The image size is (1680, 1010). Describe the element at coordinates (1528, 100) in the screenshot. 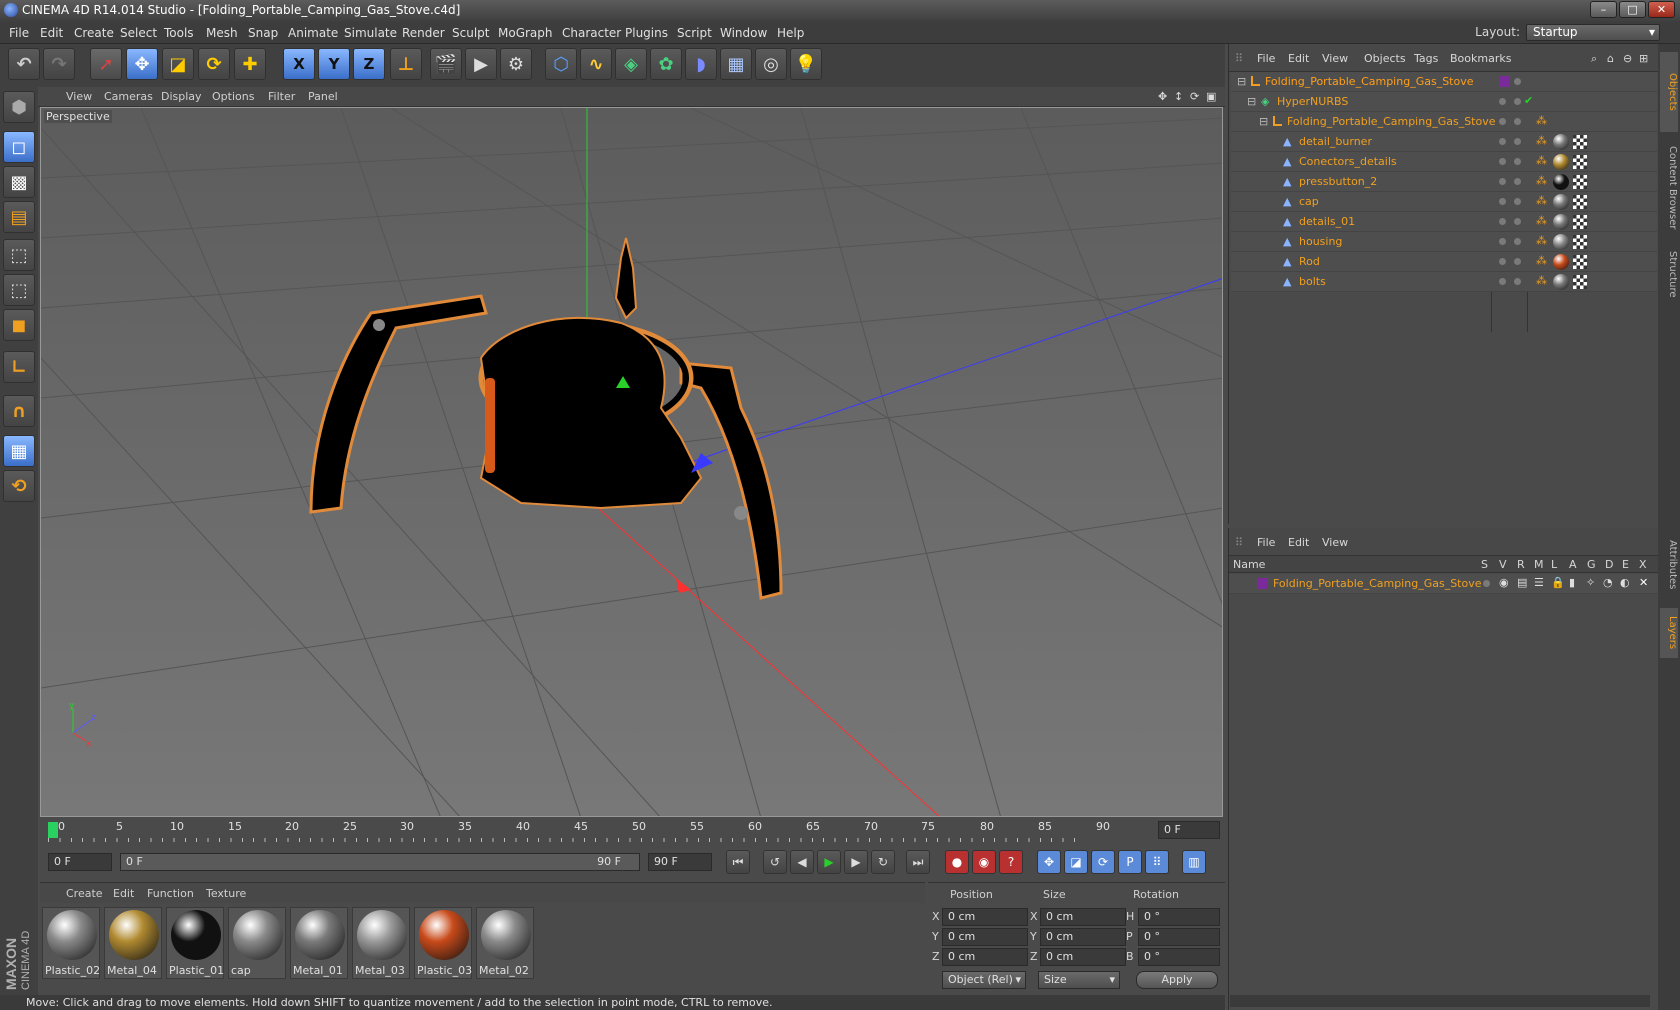

I see `enabled-check-icon: ✔` at that location.